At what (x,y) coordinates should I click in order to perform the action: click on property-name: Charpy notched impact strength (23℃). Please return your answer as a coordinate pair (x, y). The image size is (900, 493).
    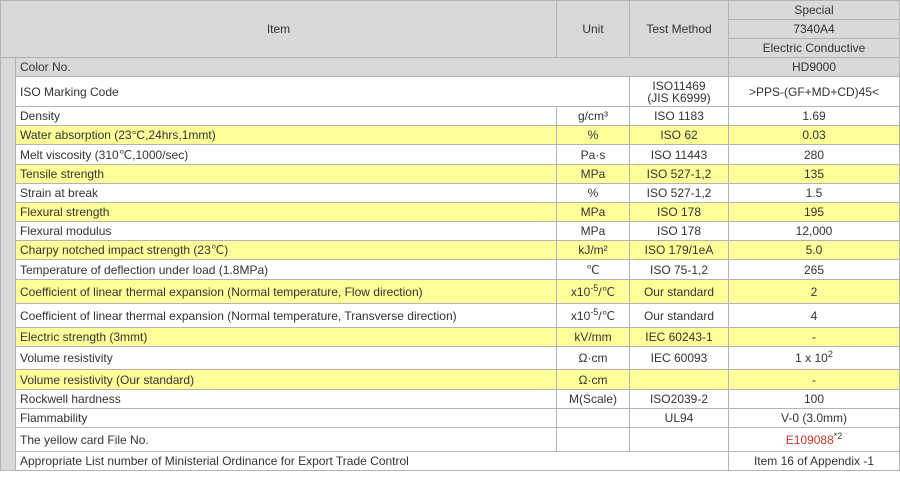
    Looking at the image, I should click on (286, 250).